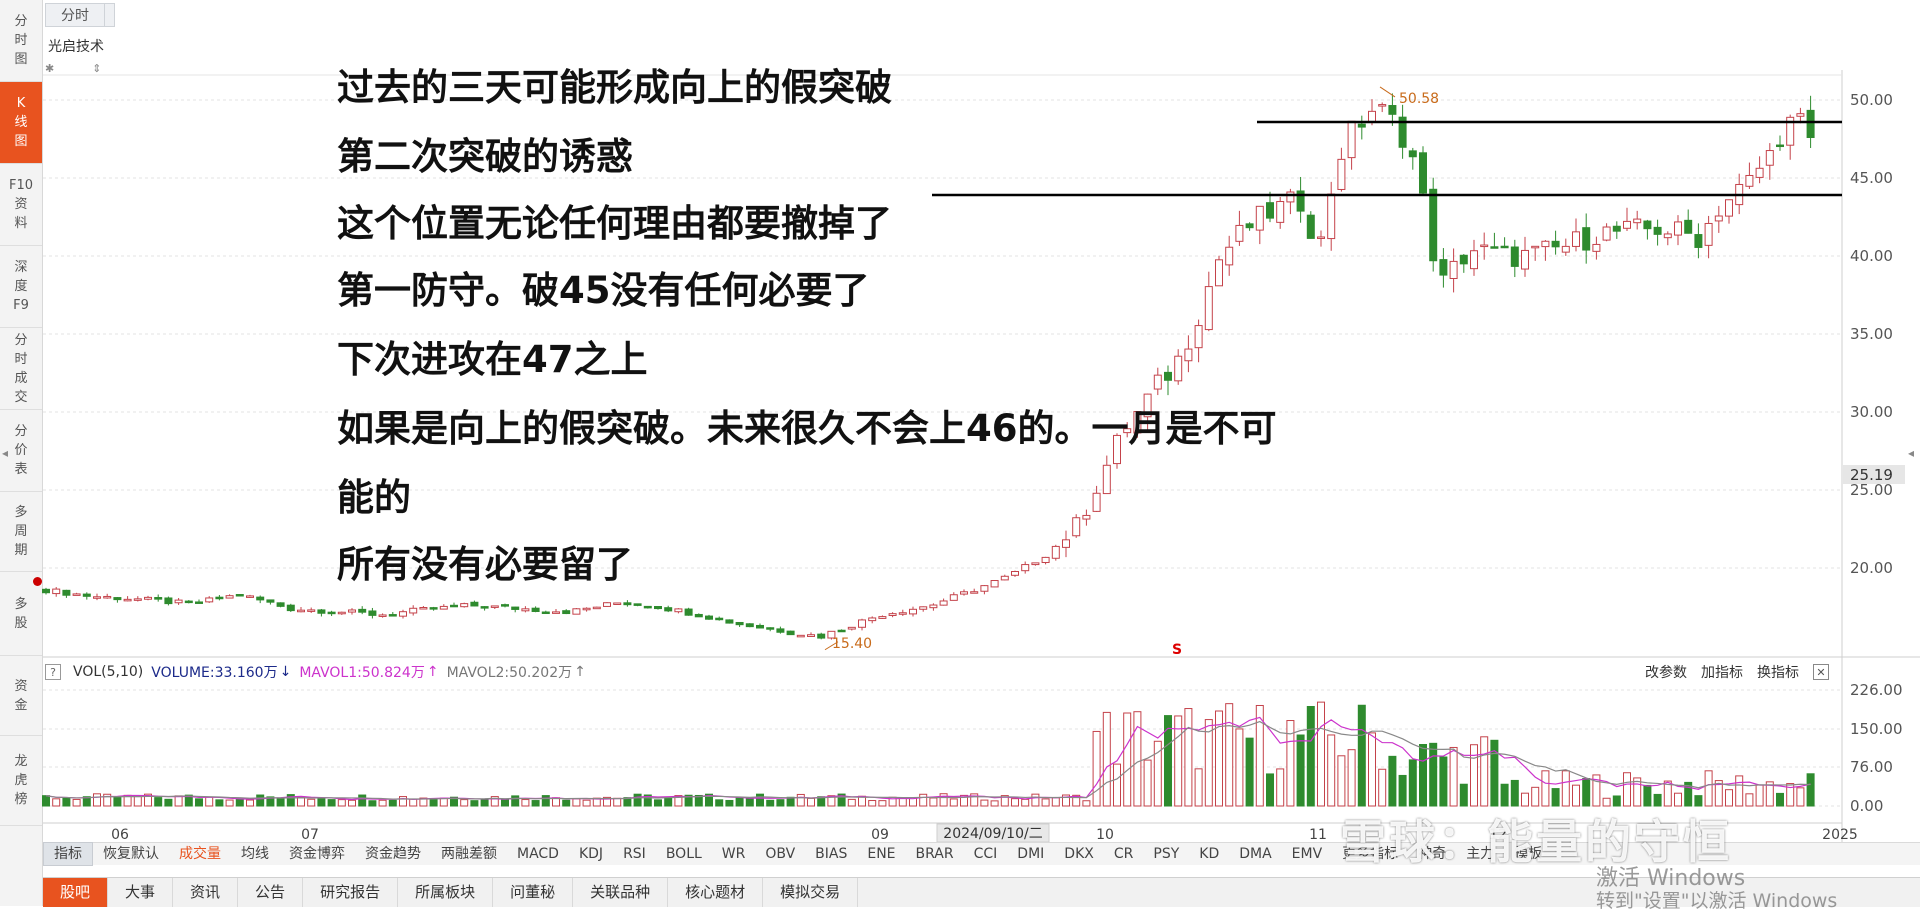  What do you see at coordinates (1871, 568) in the screenshot?
I see `price-tick-label: 20.00` at bounding box center [1871, 568].